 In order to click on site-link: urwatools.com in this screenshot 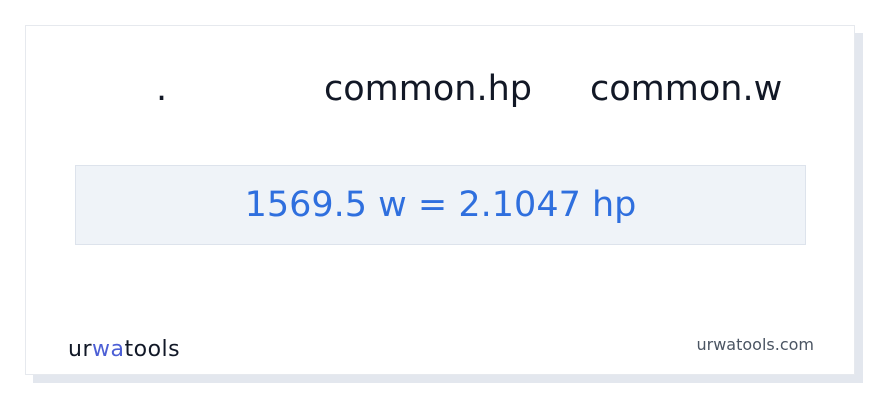, I will do `click(756, 344)`.